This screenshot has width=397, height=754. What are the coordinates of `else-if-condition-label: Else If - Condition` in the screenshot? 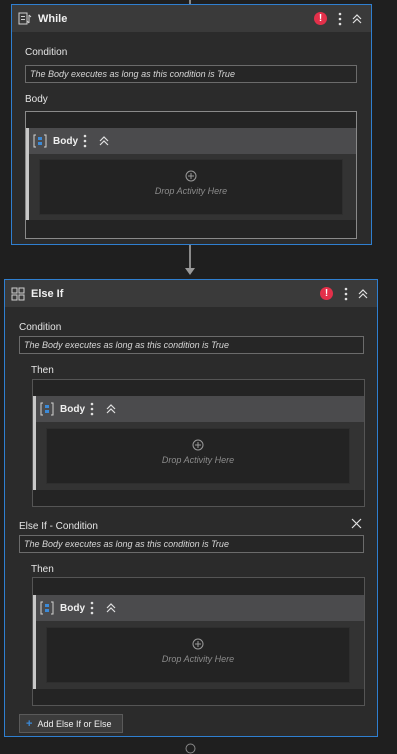 It's located at (58, 526).